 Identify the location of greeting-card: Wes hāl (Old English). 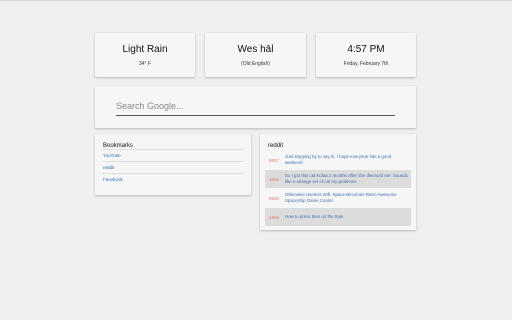
(255, 55).